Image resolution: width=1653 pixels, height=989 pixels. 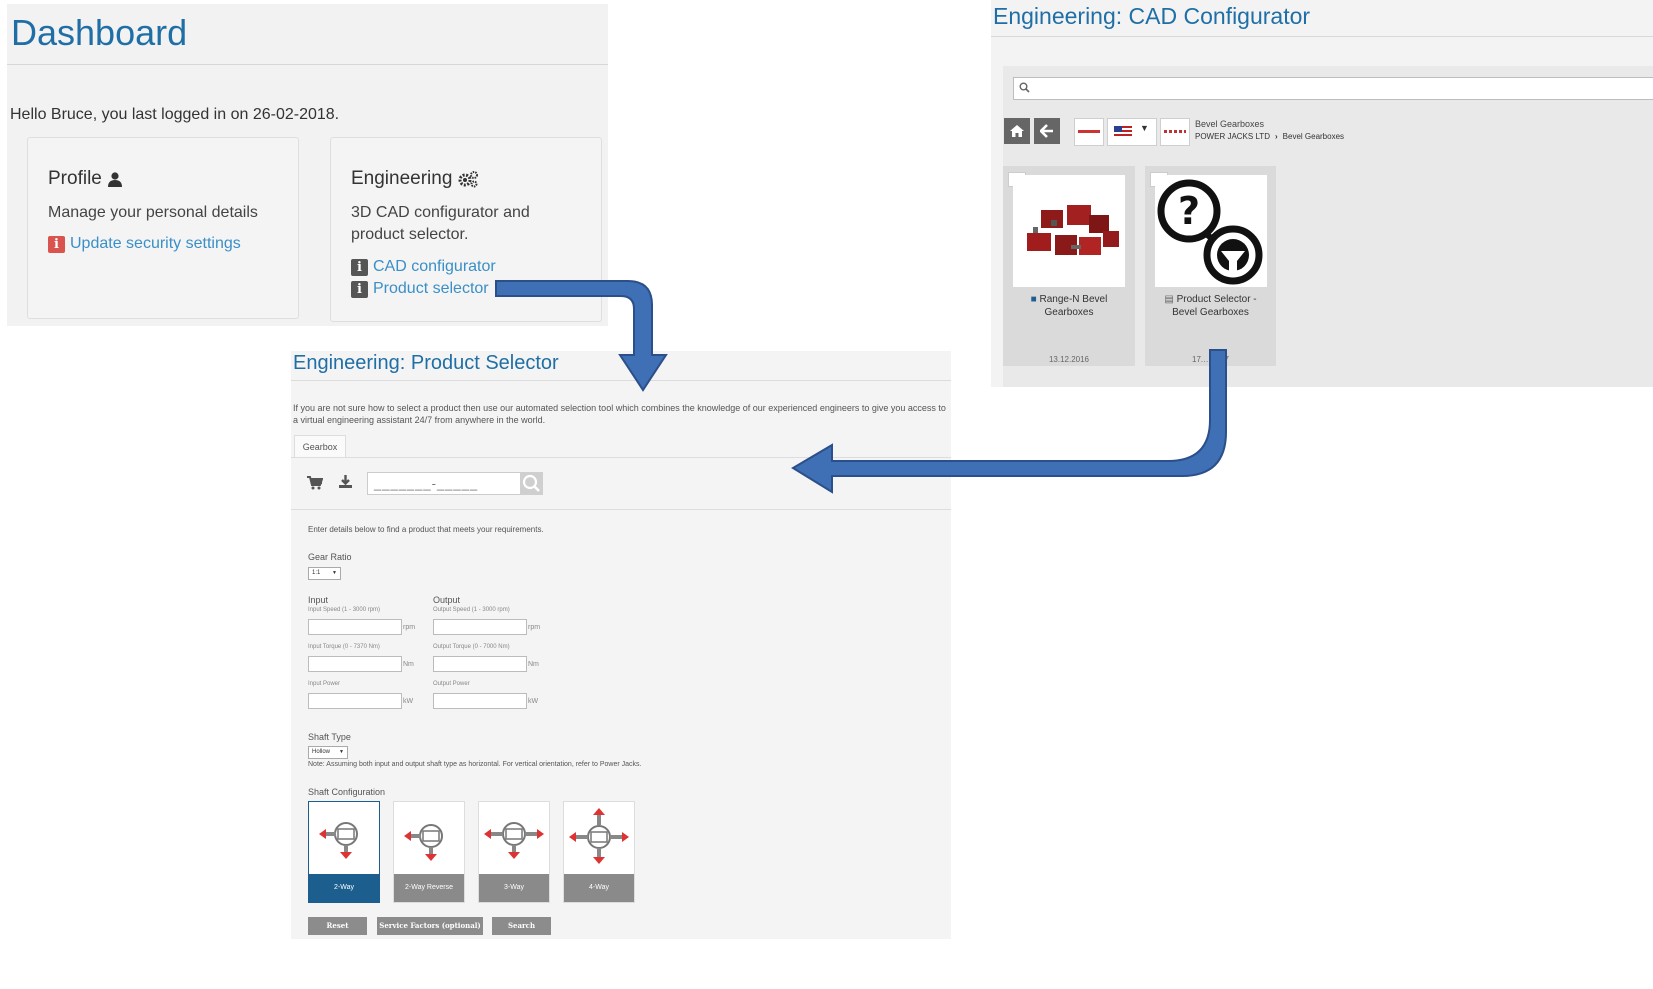 I want to click on flow-arrow-cad-to-selector, so click(x=1009, y=421).